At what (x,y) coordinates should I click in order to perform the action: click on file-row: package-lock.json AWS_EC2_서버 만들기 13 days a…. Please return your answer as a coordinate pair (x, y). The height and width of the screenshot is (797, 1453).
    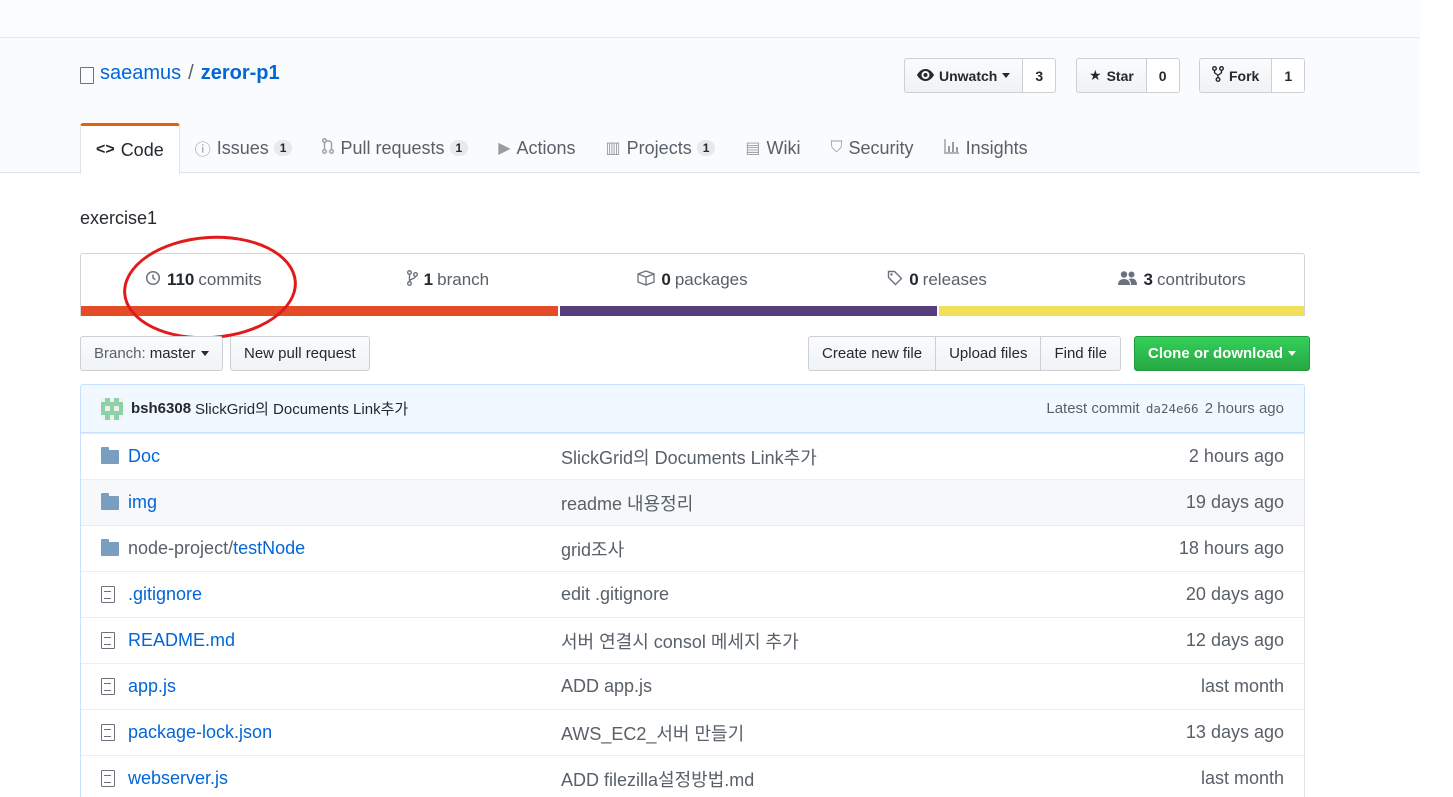
    Looking at the image, I should click on (692, 732).